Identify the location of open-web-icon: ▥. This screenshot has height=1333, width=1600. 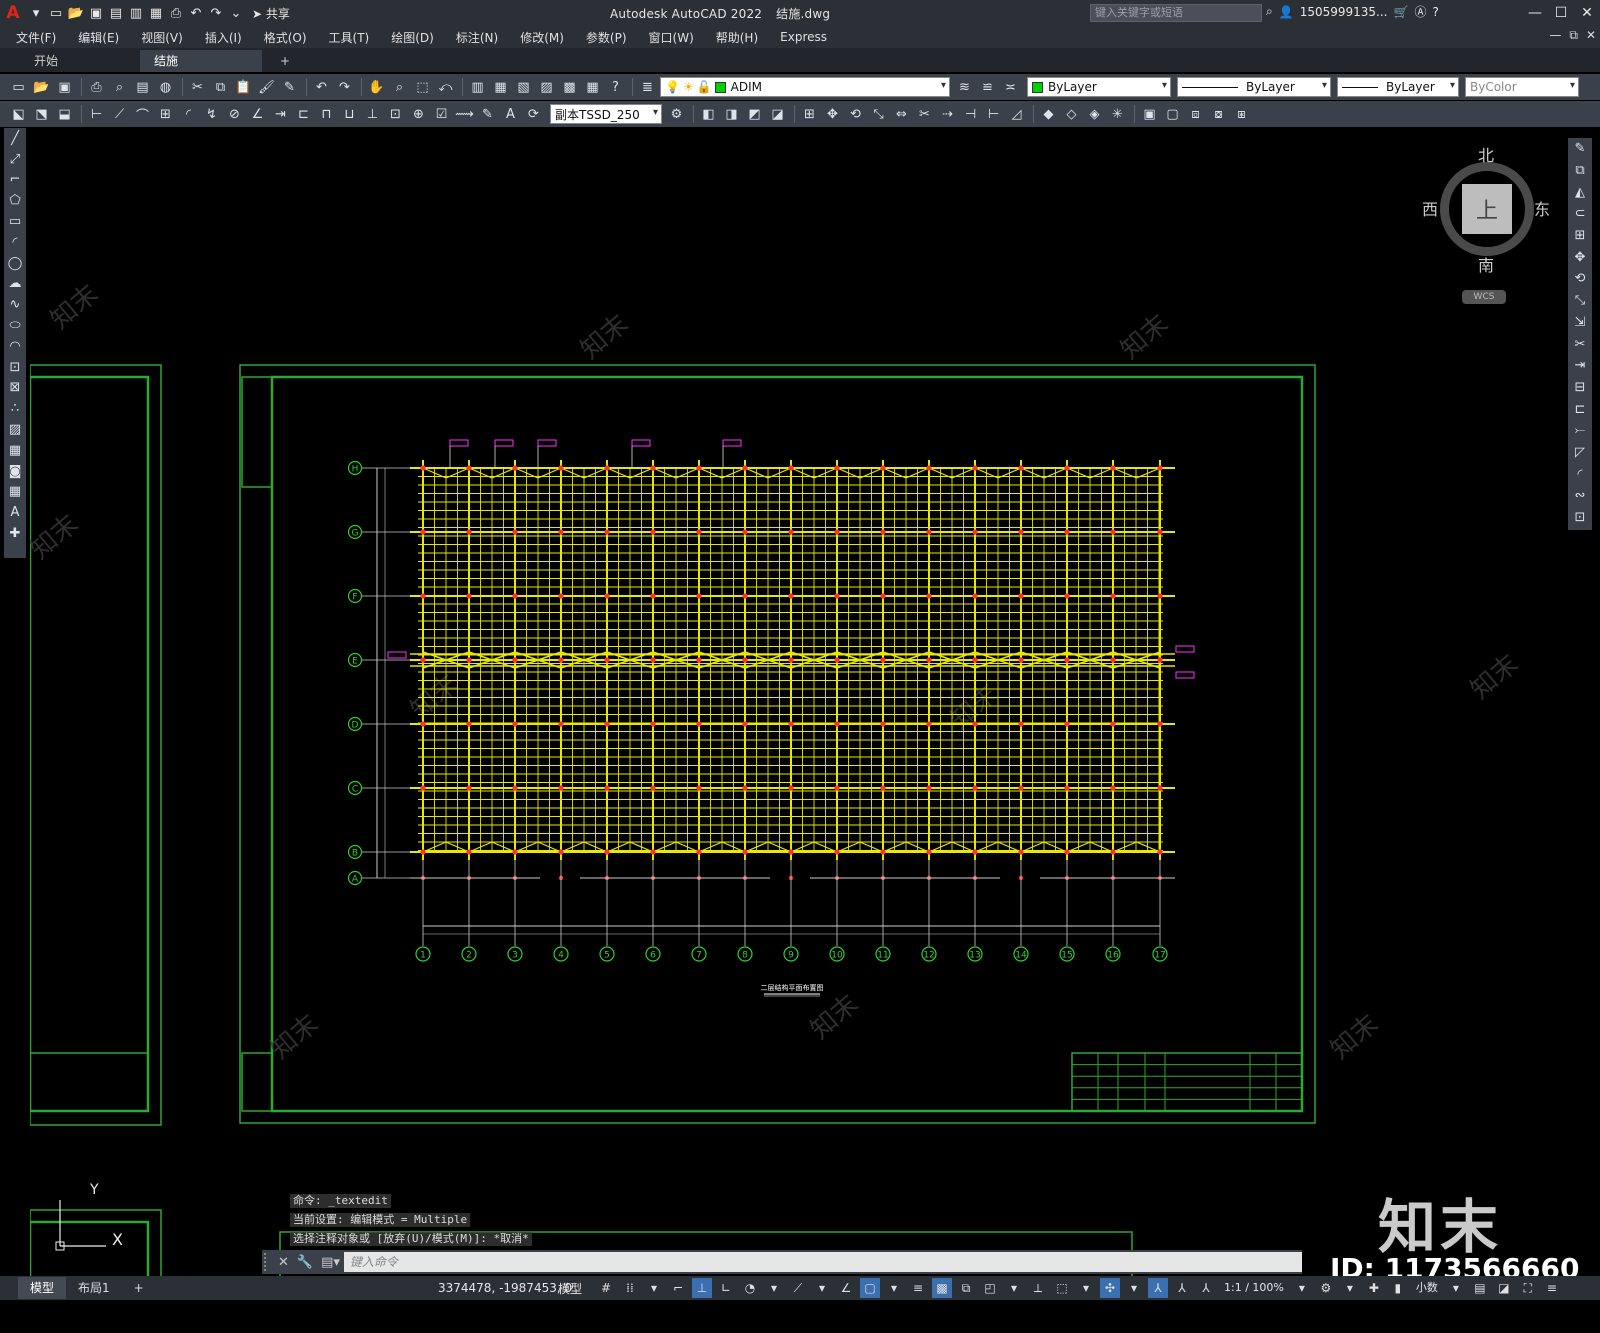
(136, 13).